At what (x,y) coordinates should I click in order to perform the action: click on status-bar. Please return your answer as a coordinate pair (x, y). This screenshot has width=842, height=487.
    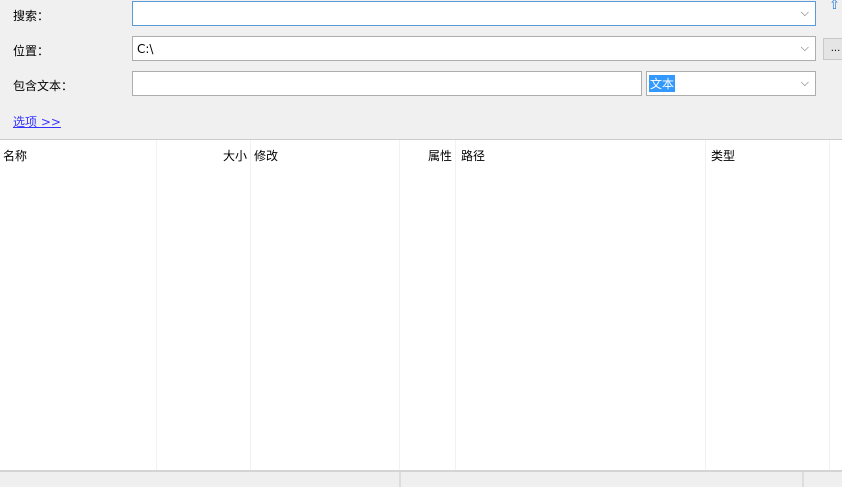
    Looking at the image, I should click on (421, 478).